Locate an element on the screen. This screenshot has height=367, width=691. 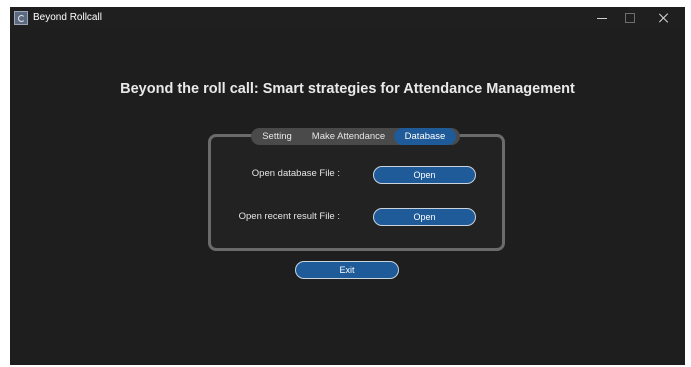
window-title: Beyond Rollcall is located at coordinates (67, 17).